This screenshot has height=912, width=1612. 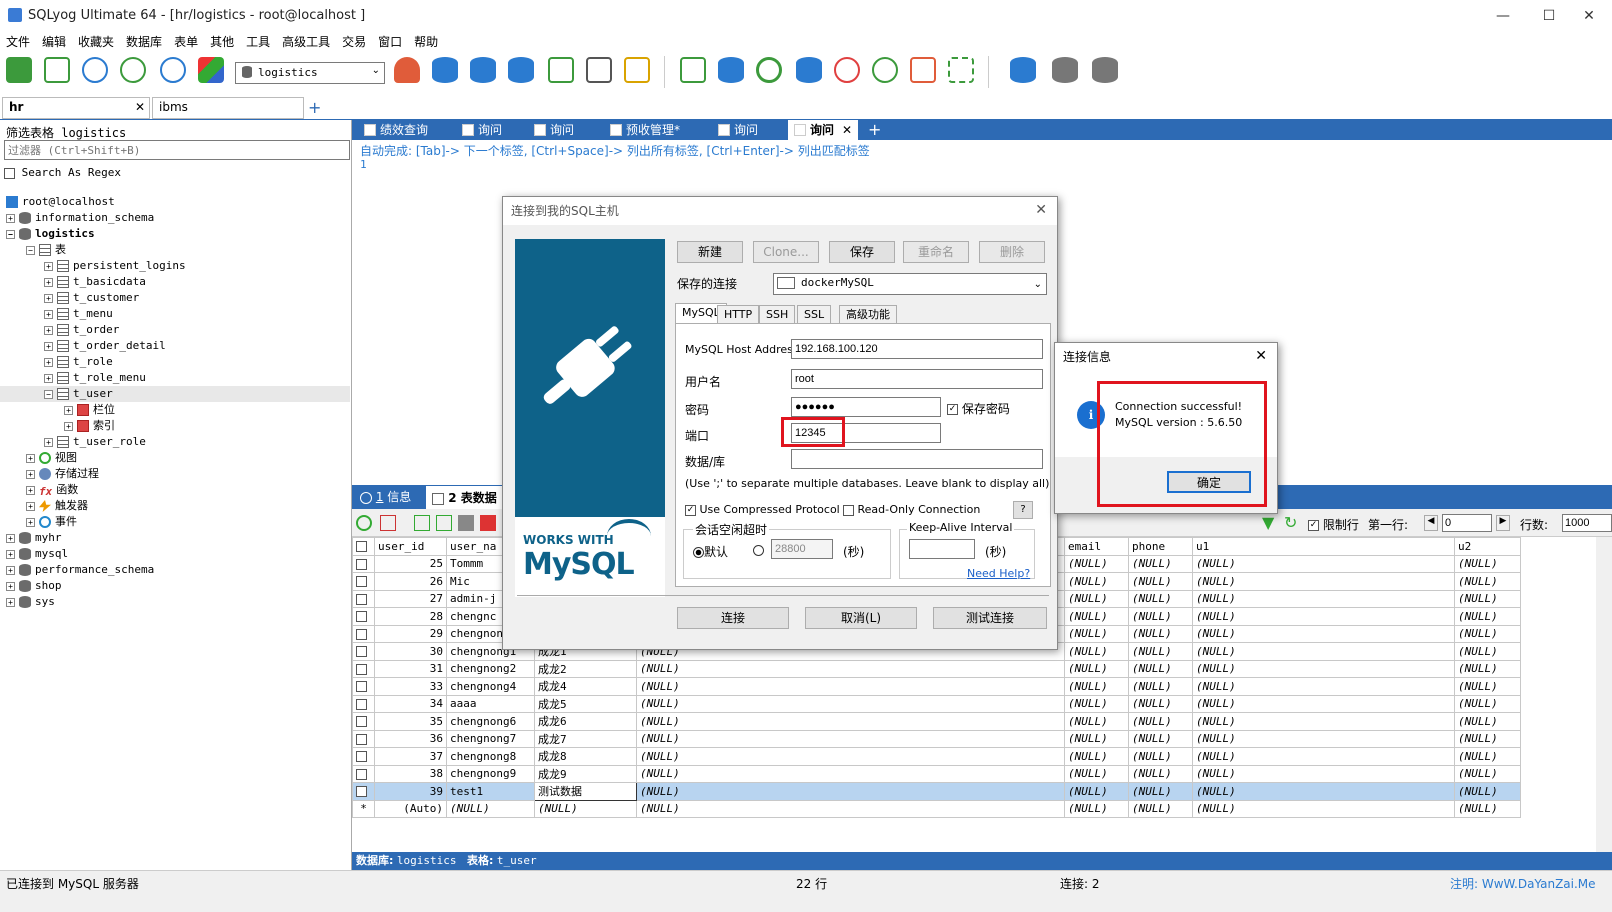 What do you see at coordinates (585, 721) in the screenshot?
I see `table-cell: 成龙6` at bounding box center [585, 721].